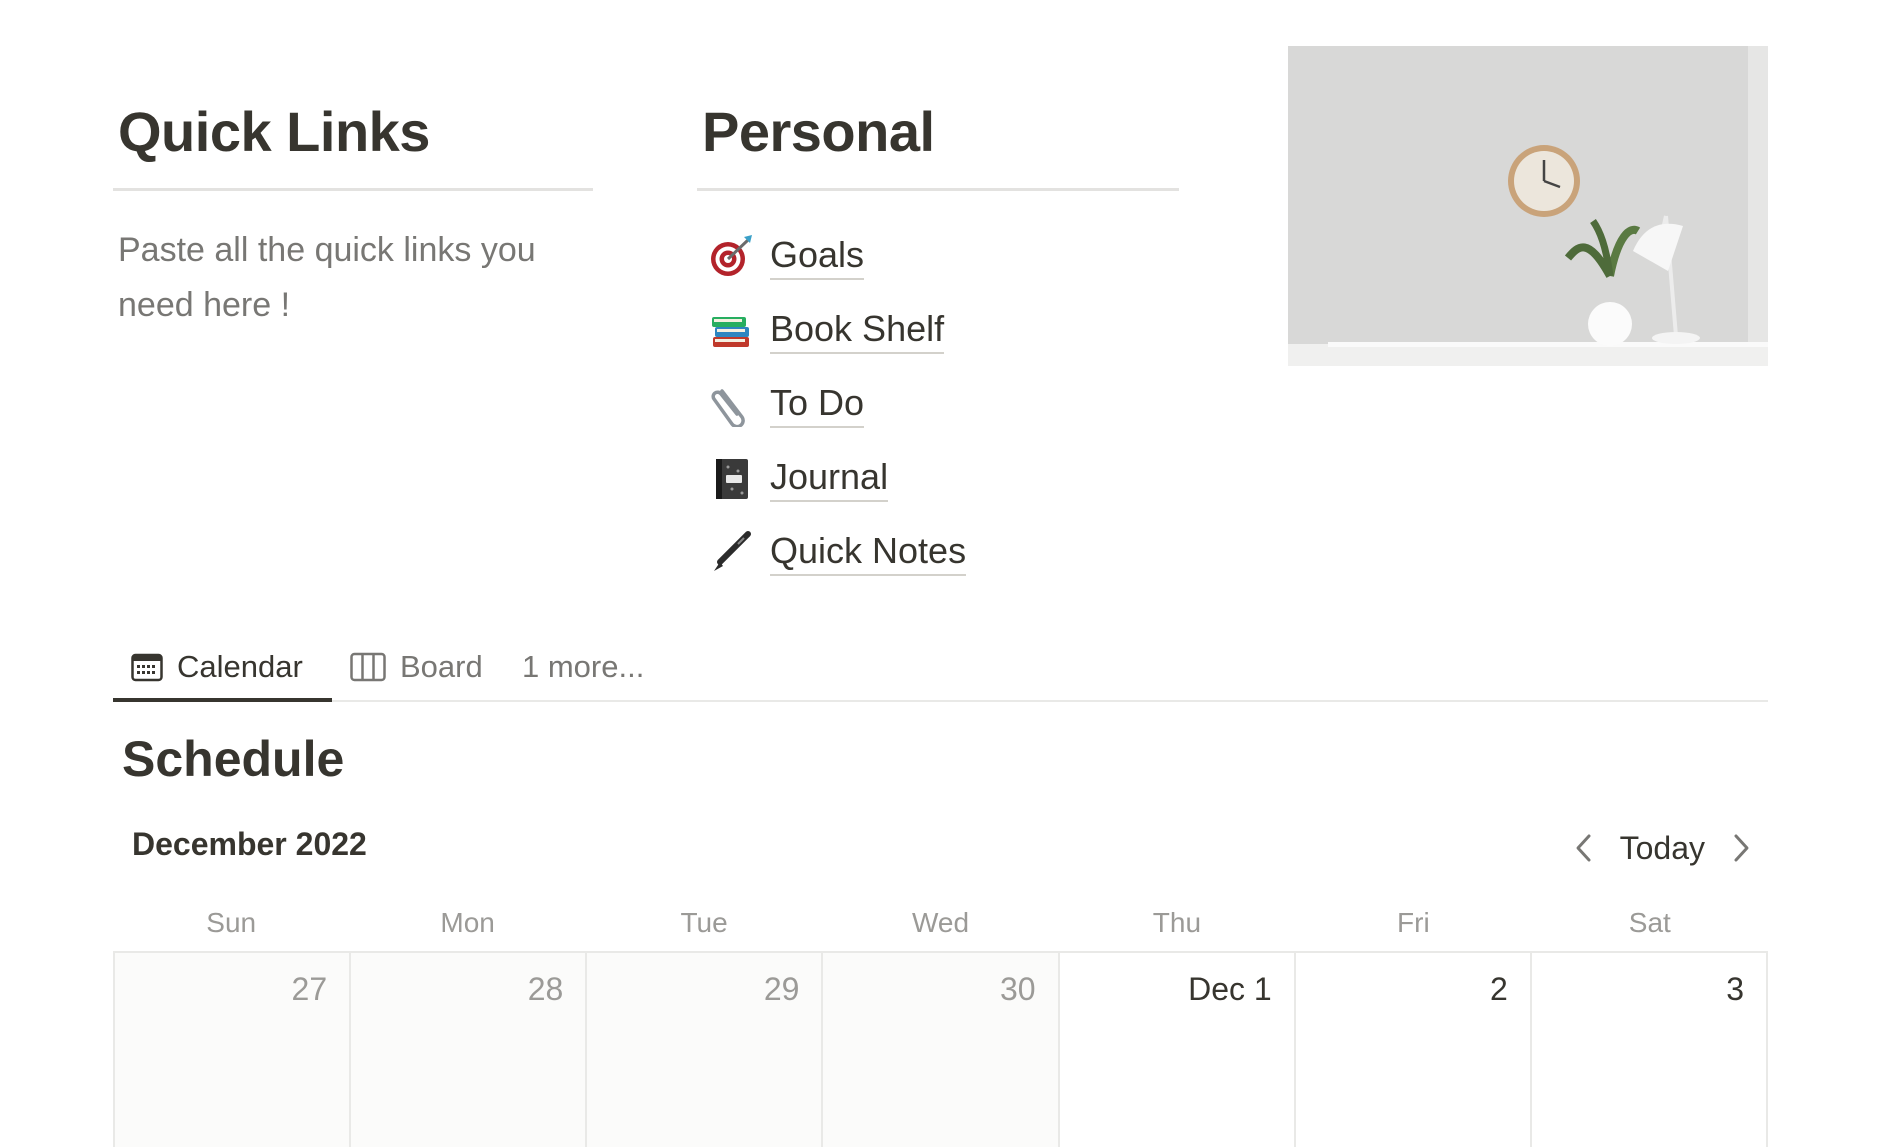  Describe the element at coordinates (1735, 989) in the screenshot. I see `day-number: 3` at that location.